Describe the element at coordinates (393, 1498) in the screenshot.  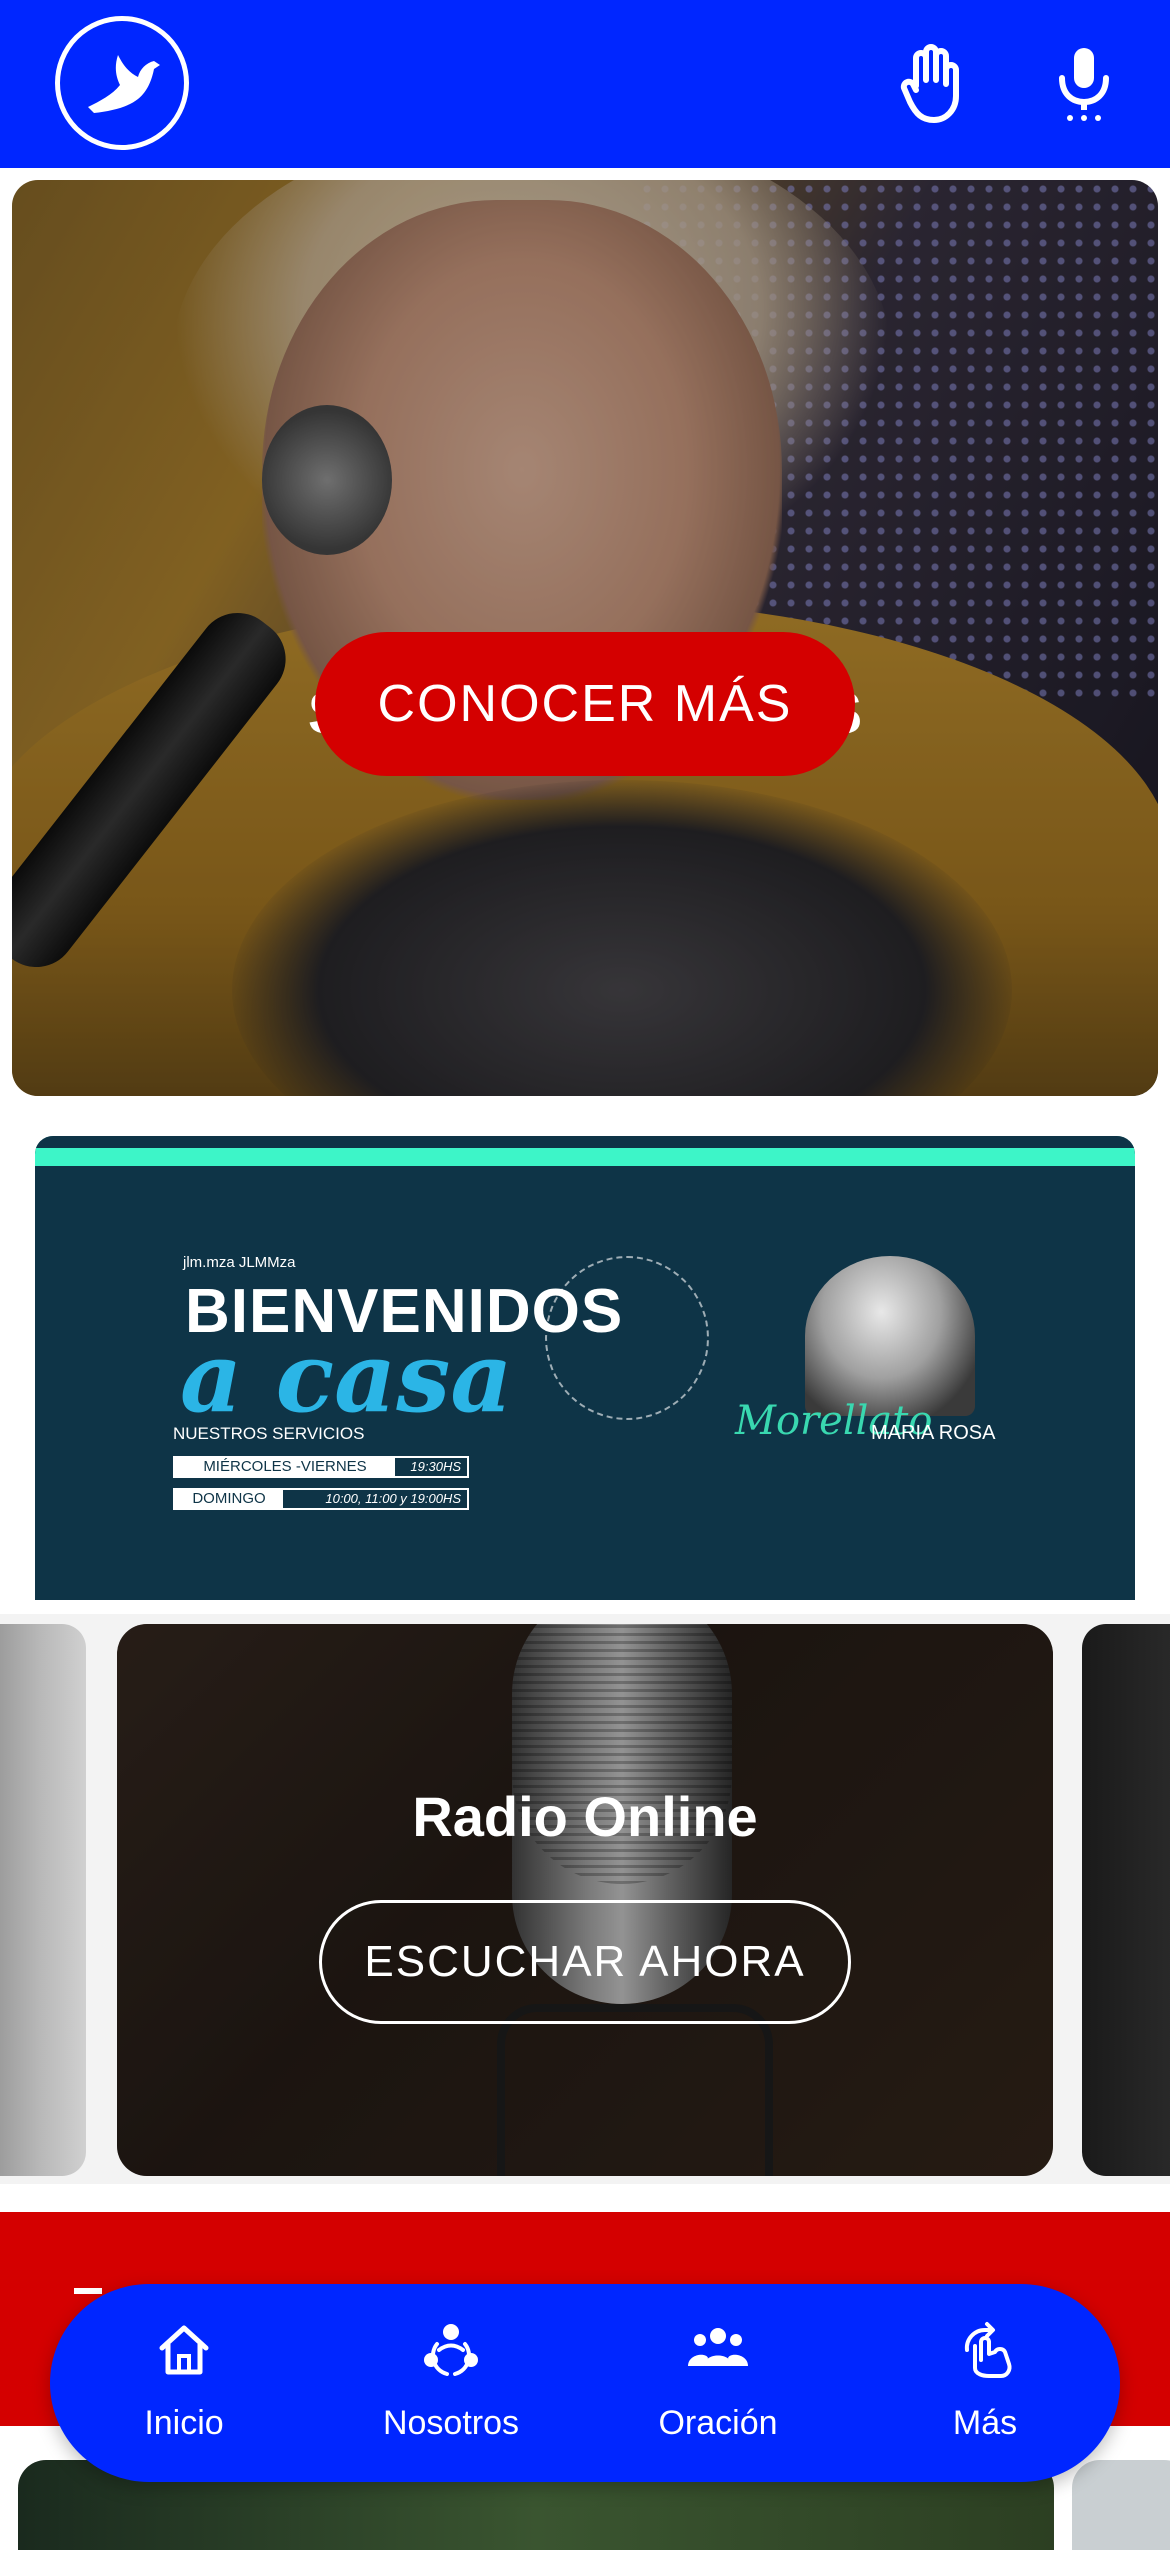
I see `service-time: 10:00, 11:00 y 19:00HS` at that location.